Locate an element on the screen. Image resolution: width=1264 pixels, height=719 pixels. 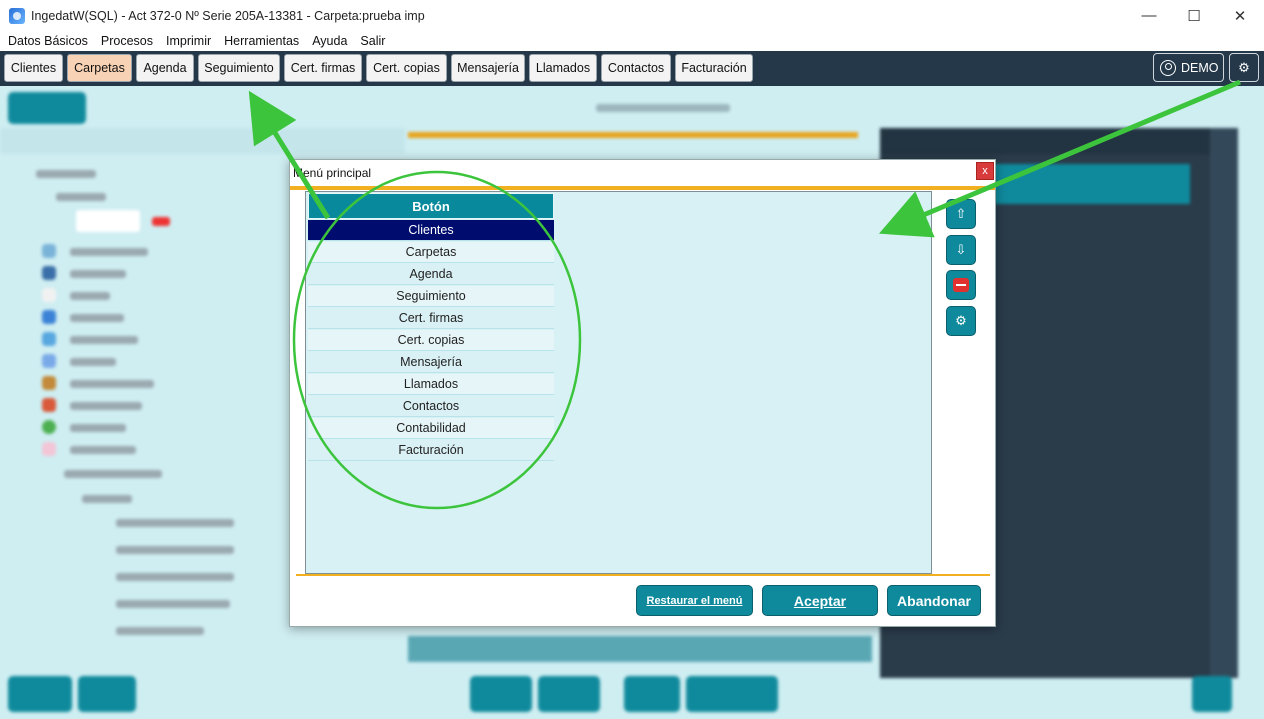
move-up-button: ⇧ is located at coordinates (961, 214).